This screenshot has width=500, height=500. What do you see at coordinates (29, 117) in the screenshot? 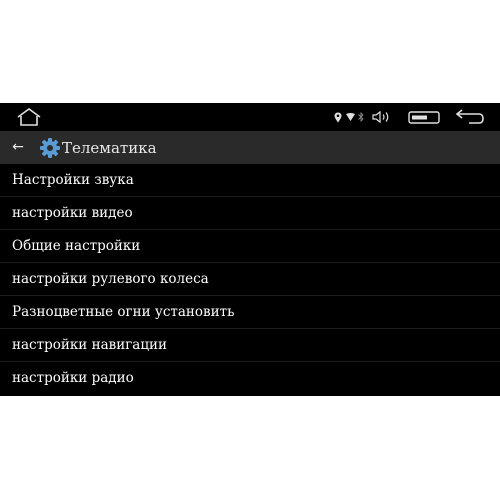
I see `home-icon` at bounding box center [29, 117].